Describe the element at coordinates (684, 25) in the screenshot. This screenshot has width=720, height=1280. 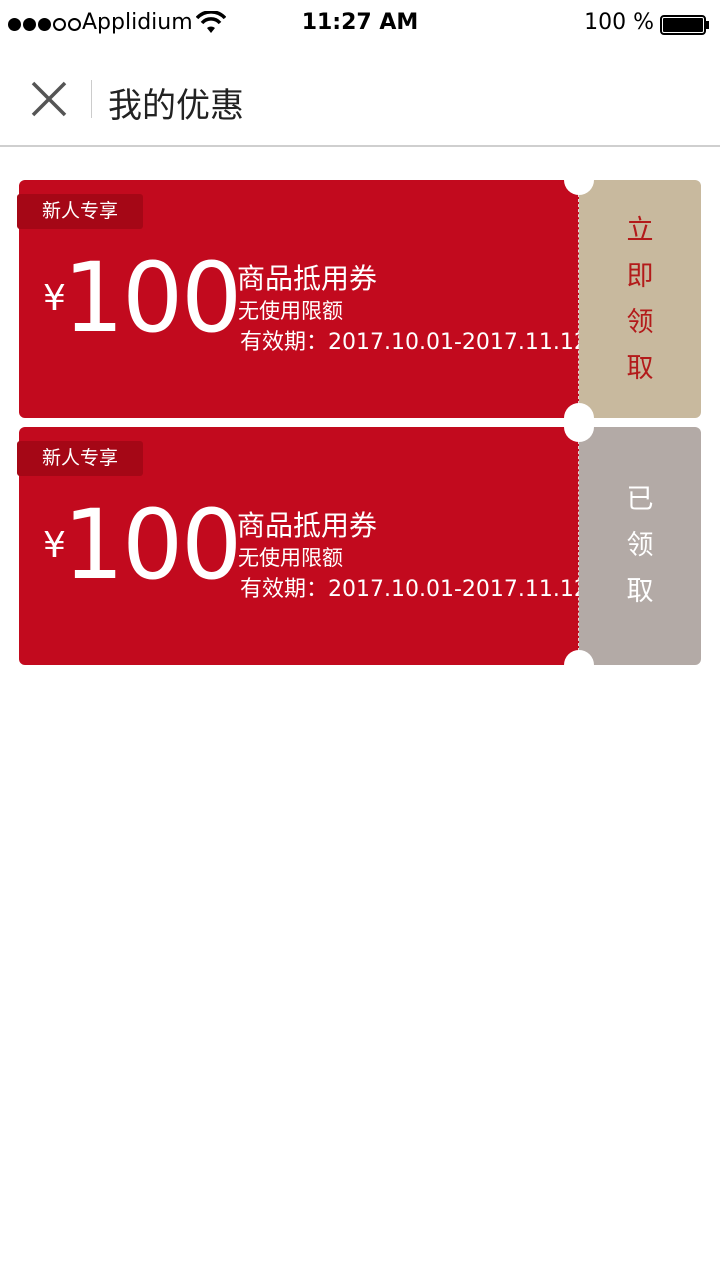
I see `battery-icon` at that location.